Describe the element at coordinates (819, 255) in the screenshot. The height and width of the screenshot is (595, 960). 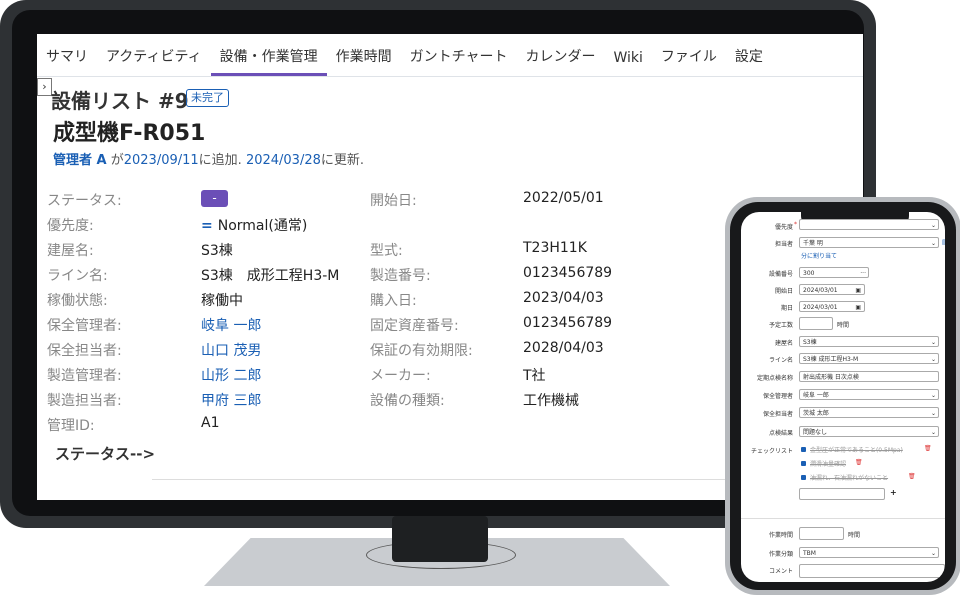
I see `assign-me-link: 分に割り当て` at that location.